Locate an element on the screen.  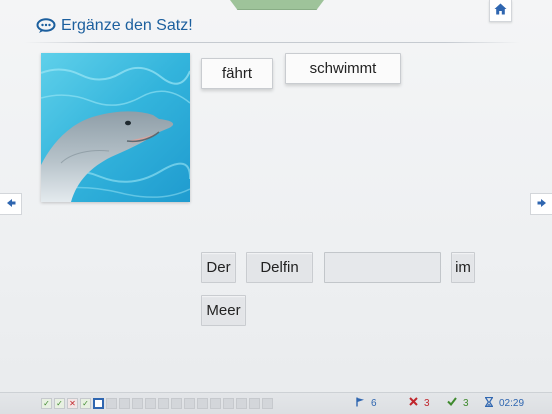
answer-drop-slot is located at coordinates (382, 267).